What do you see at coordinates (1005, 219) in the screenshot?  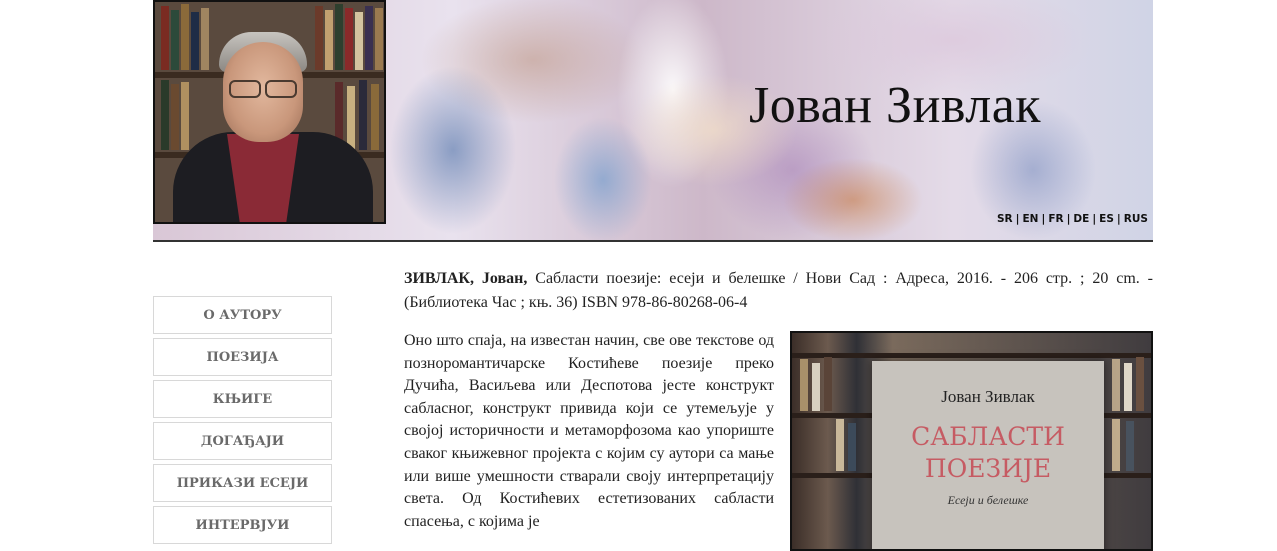 I see `lang-sr: SR` at bounding box center [1005, 219].